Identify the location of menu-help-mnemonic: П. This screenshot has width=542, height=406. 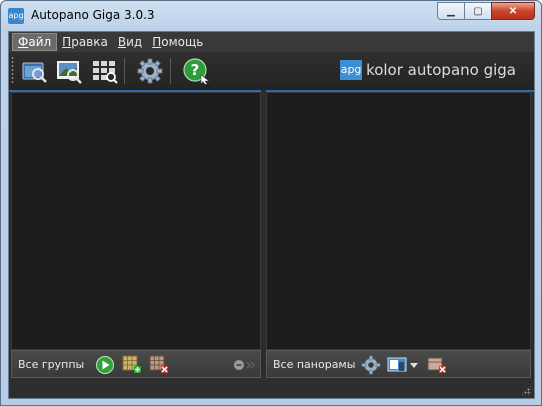
(157, 42).